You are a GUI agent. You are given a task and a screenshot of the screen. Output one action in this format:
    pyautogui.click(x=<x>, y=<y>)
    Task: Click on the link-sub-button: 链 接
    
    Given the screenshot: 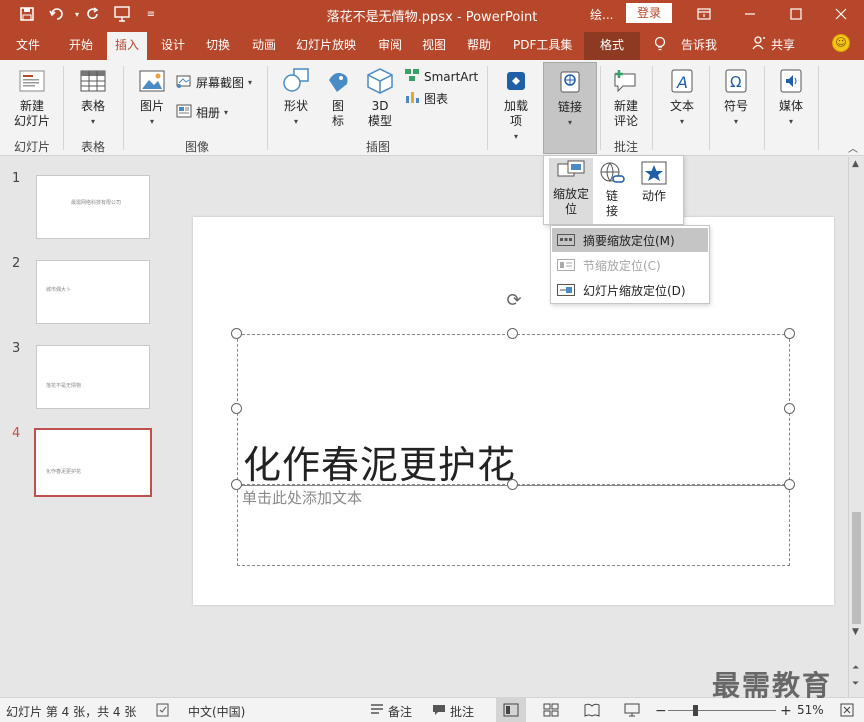 What is the action you would take?
    pyautogui.click(x=612, y=189)
    